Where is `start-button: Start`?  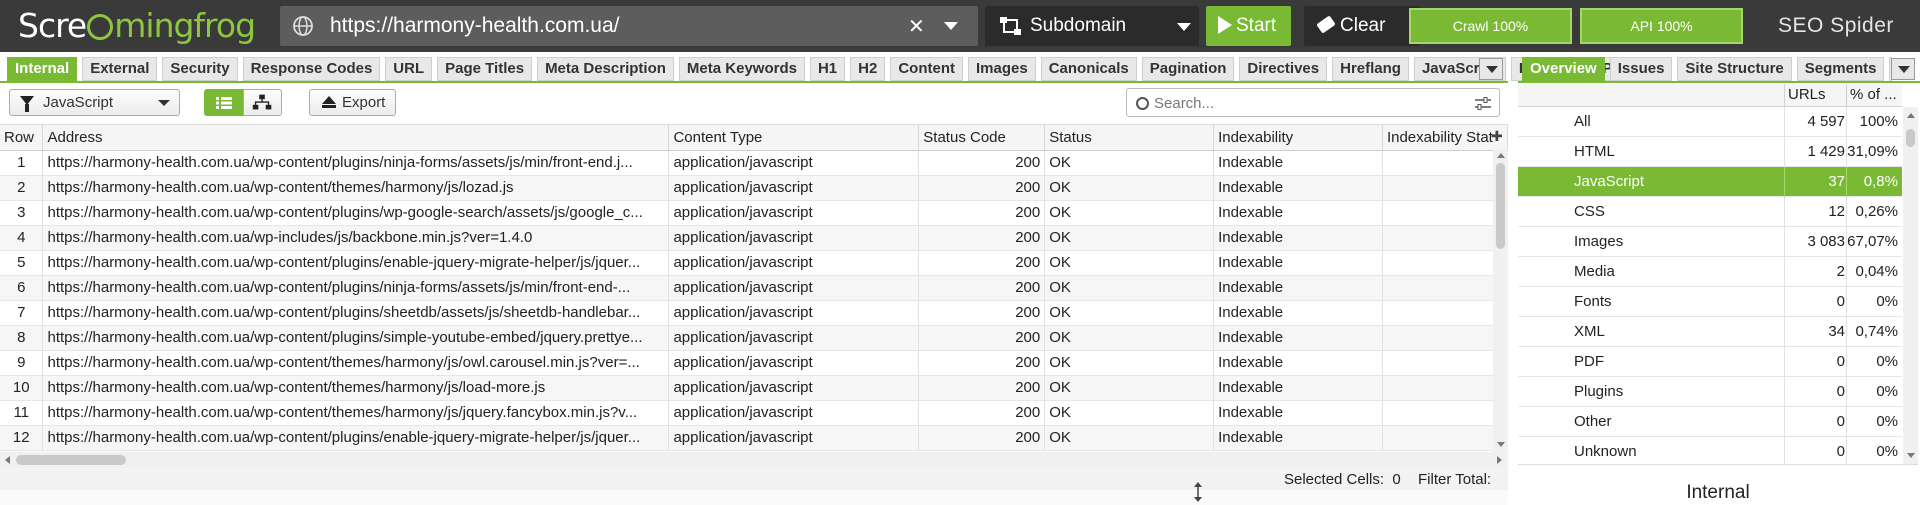 start-button: Start is located at coordinates (1248, 26).